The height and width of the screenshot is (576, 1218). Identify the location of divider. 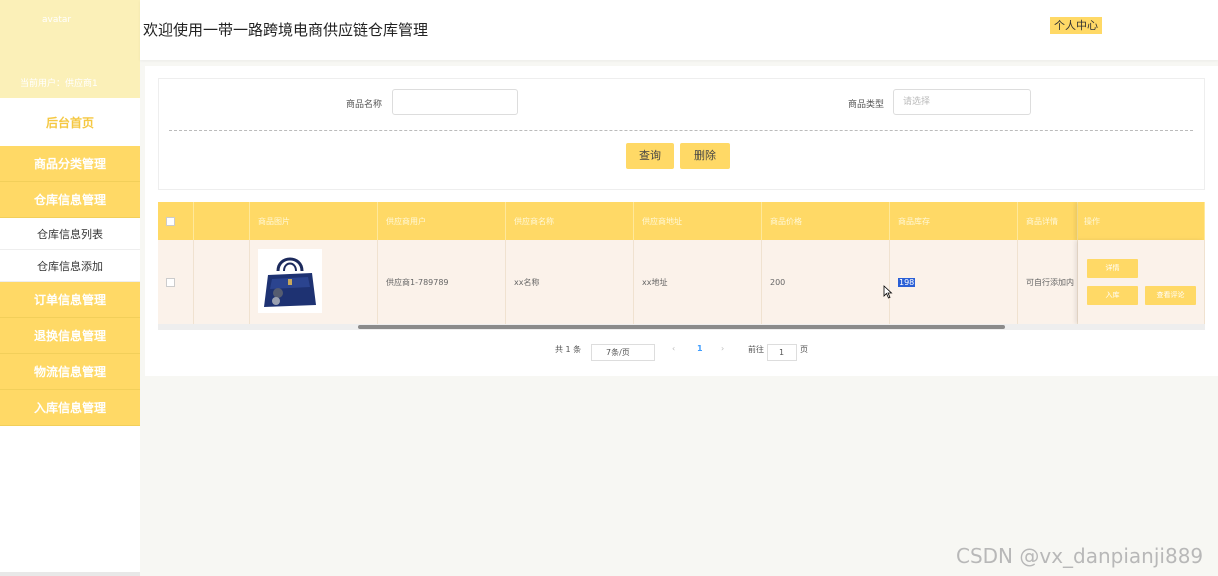
(681, 130).